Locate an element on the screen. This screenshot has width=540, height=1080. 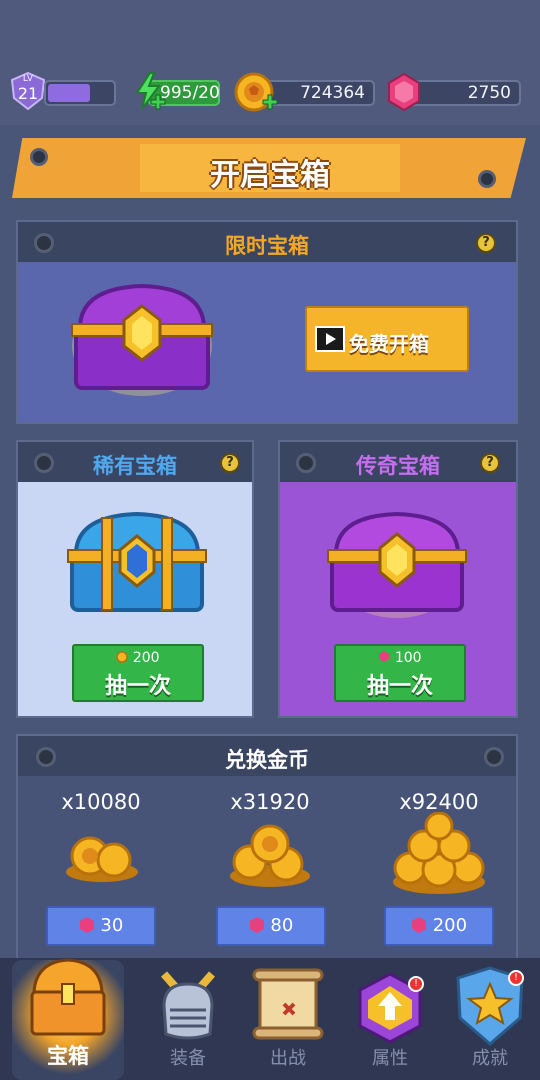
legend-cost-value: 100 is located at coordinates (408, 658).